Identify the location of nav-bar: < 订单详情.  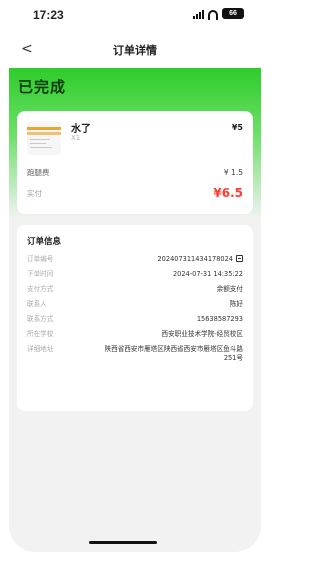
(135, 53).